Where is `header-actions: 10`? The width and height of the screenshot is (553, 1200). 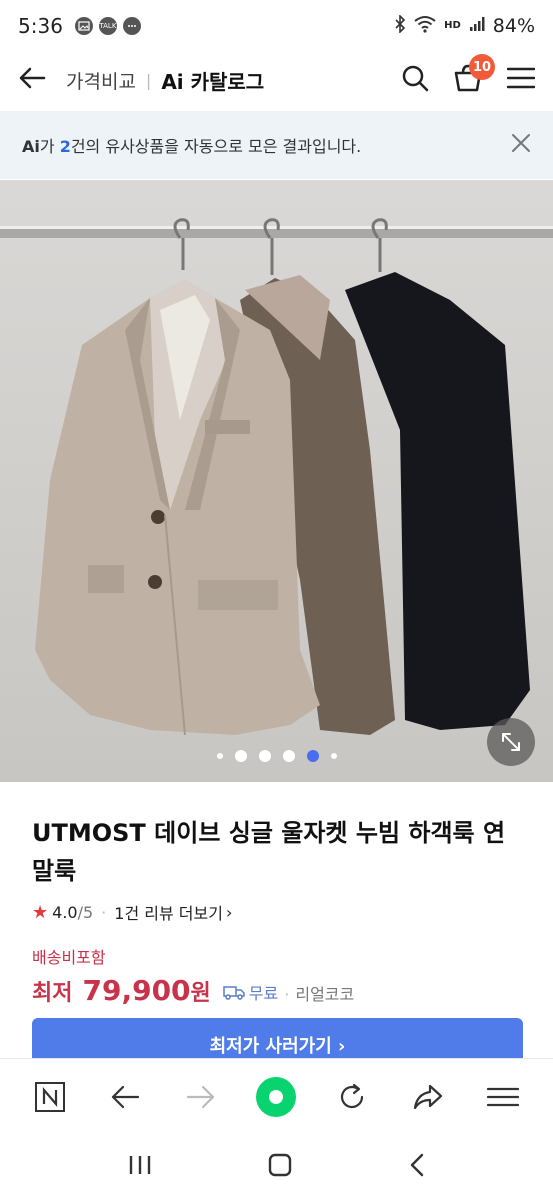
header-actions: 10 is located at coordinates (468, 75).